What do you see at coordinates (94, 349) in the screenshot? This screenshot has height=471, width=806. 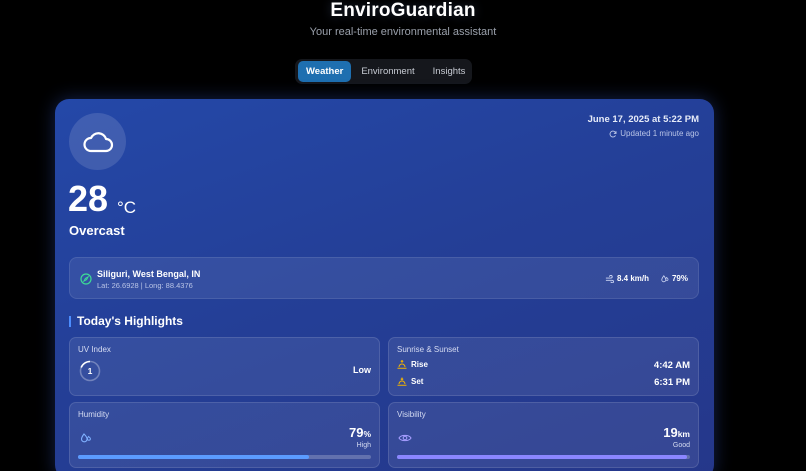 I see `uv-index-title: UV Index` at bounding box center [94, 349].